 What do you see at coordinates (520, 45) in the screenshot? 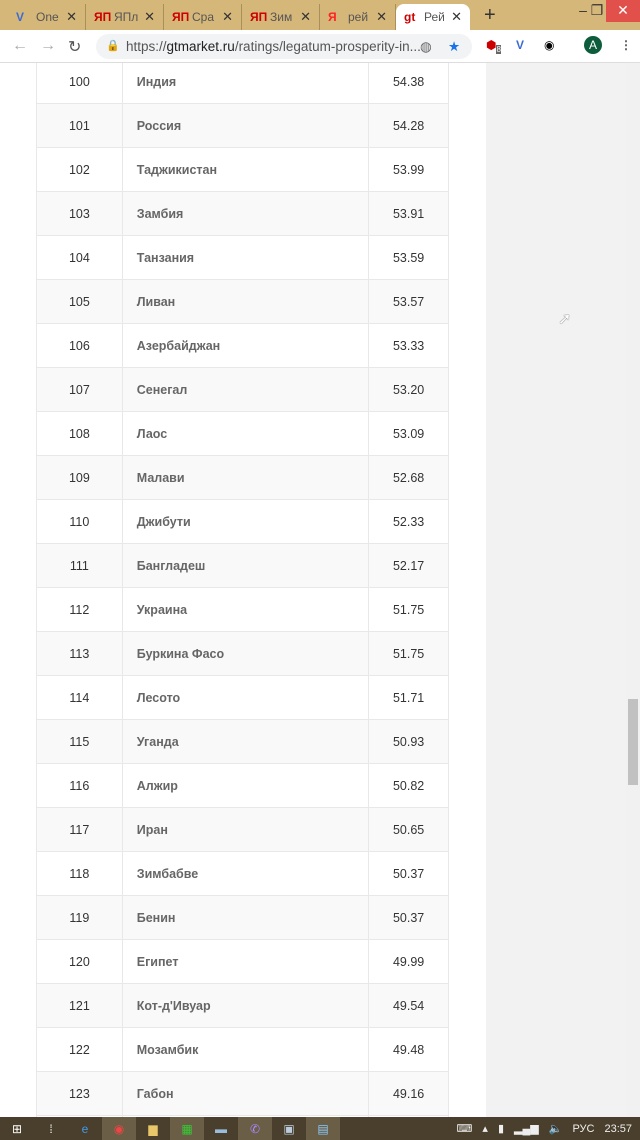
I see `vivaldi-extension-icon: V` at bounding box center [520, 45].